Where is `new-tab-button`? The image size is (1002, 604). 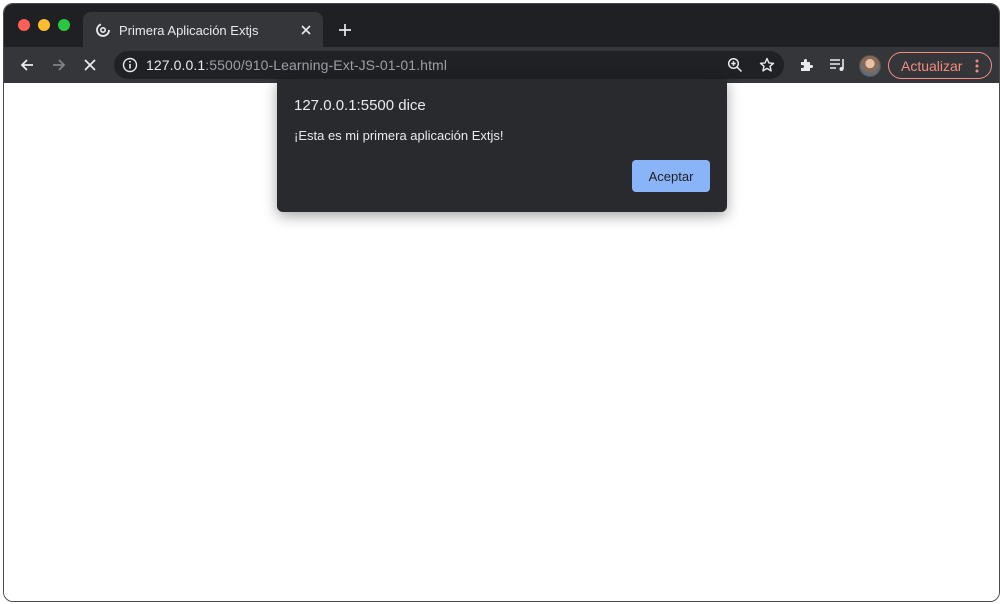
new-tab-button is located at coordinates (345, 30).